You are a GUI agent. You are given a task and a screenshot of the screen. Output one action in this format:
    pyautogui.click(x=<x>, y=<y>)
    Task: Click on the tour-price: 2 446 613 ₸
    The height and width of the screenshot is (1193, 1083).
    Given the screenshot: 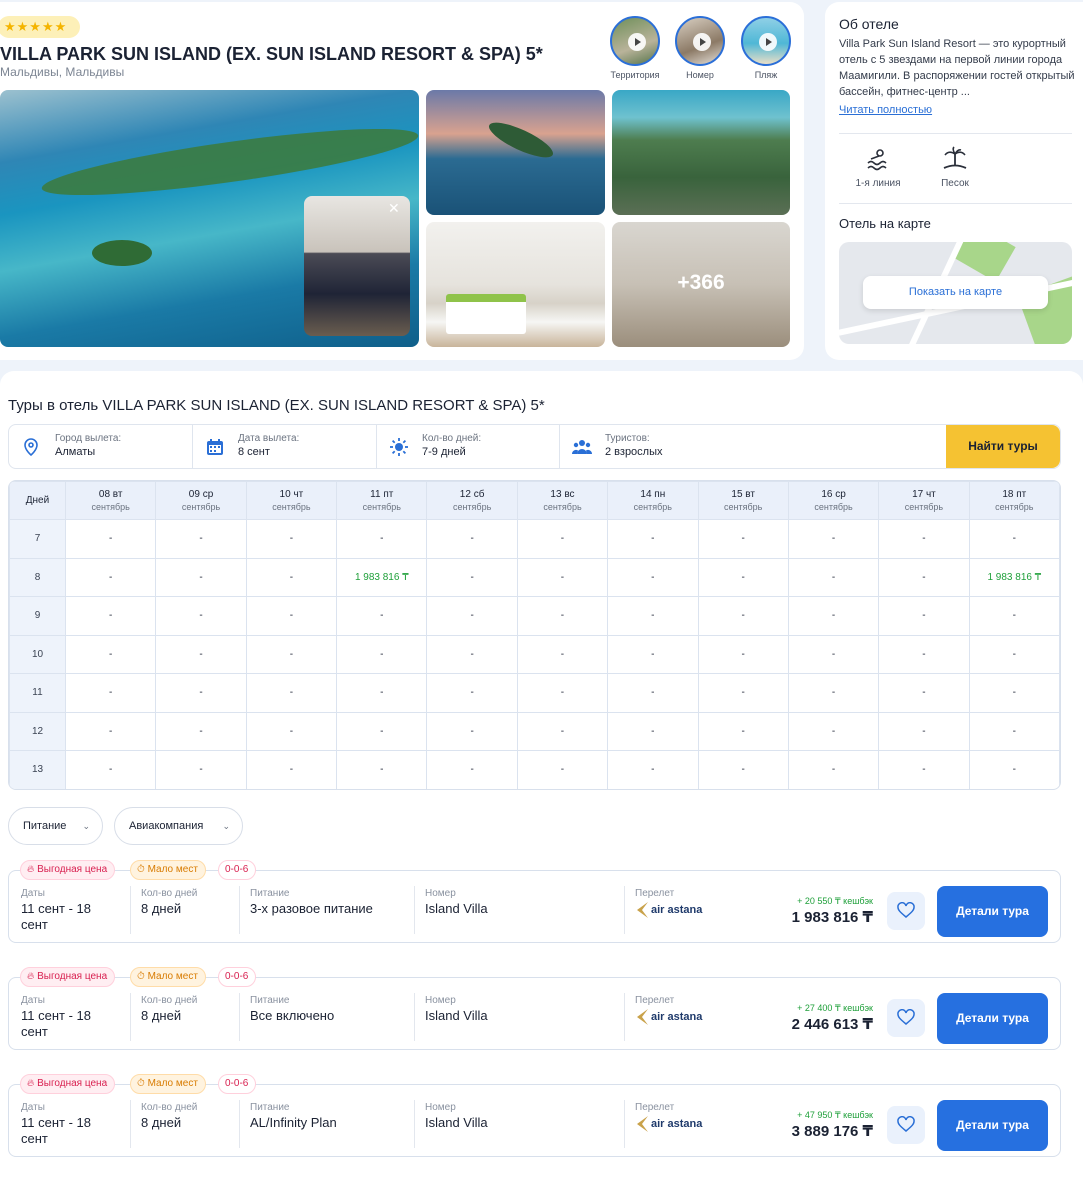 What is the action you would take?
    pyautogui.click(x=832, y=1024)
    